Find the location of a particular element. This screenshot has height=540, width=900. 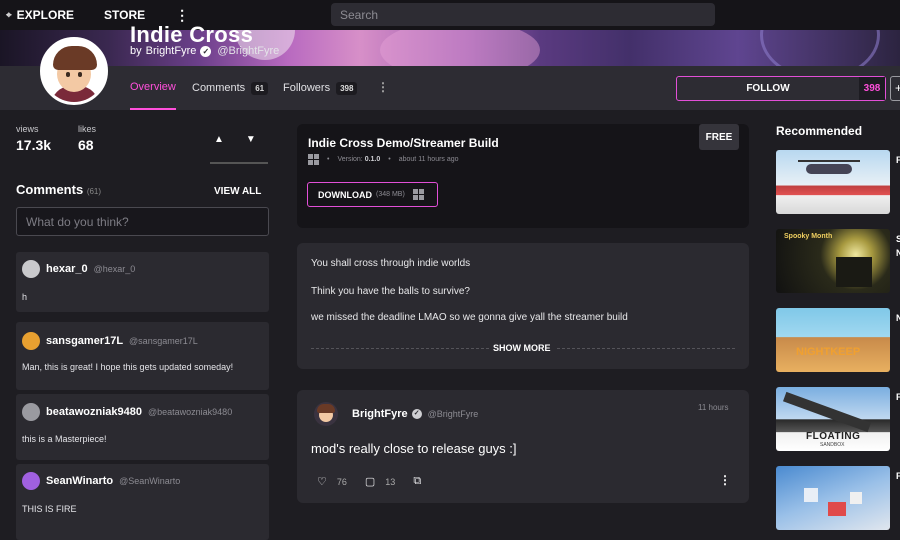

comment-handle: @beatawozniak9480 is located at coordinates (190, 412).